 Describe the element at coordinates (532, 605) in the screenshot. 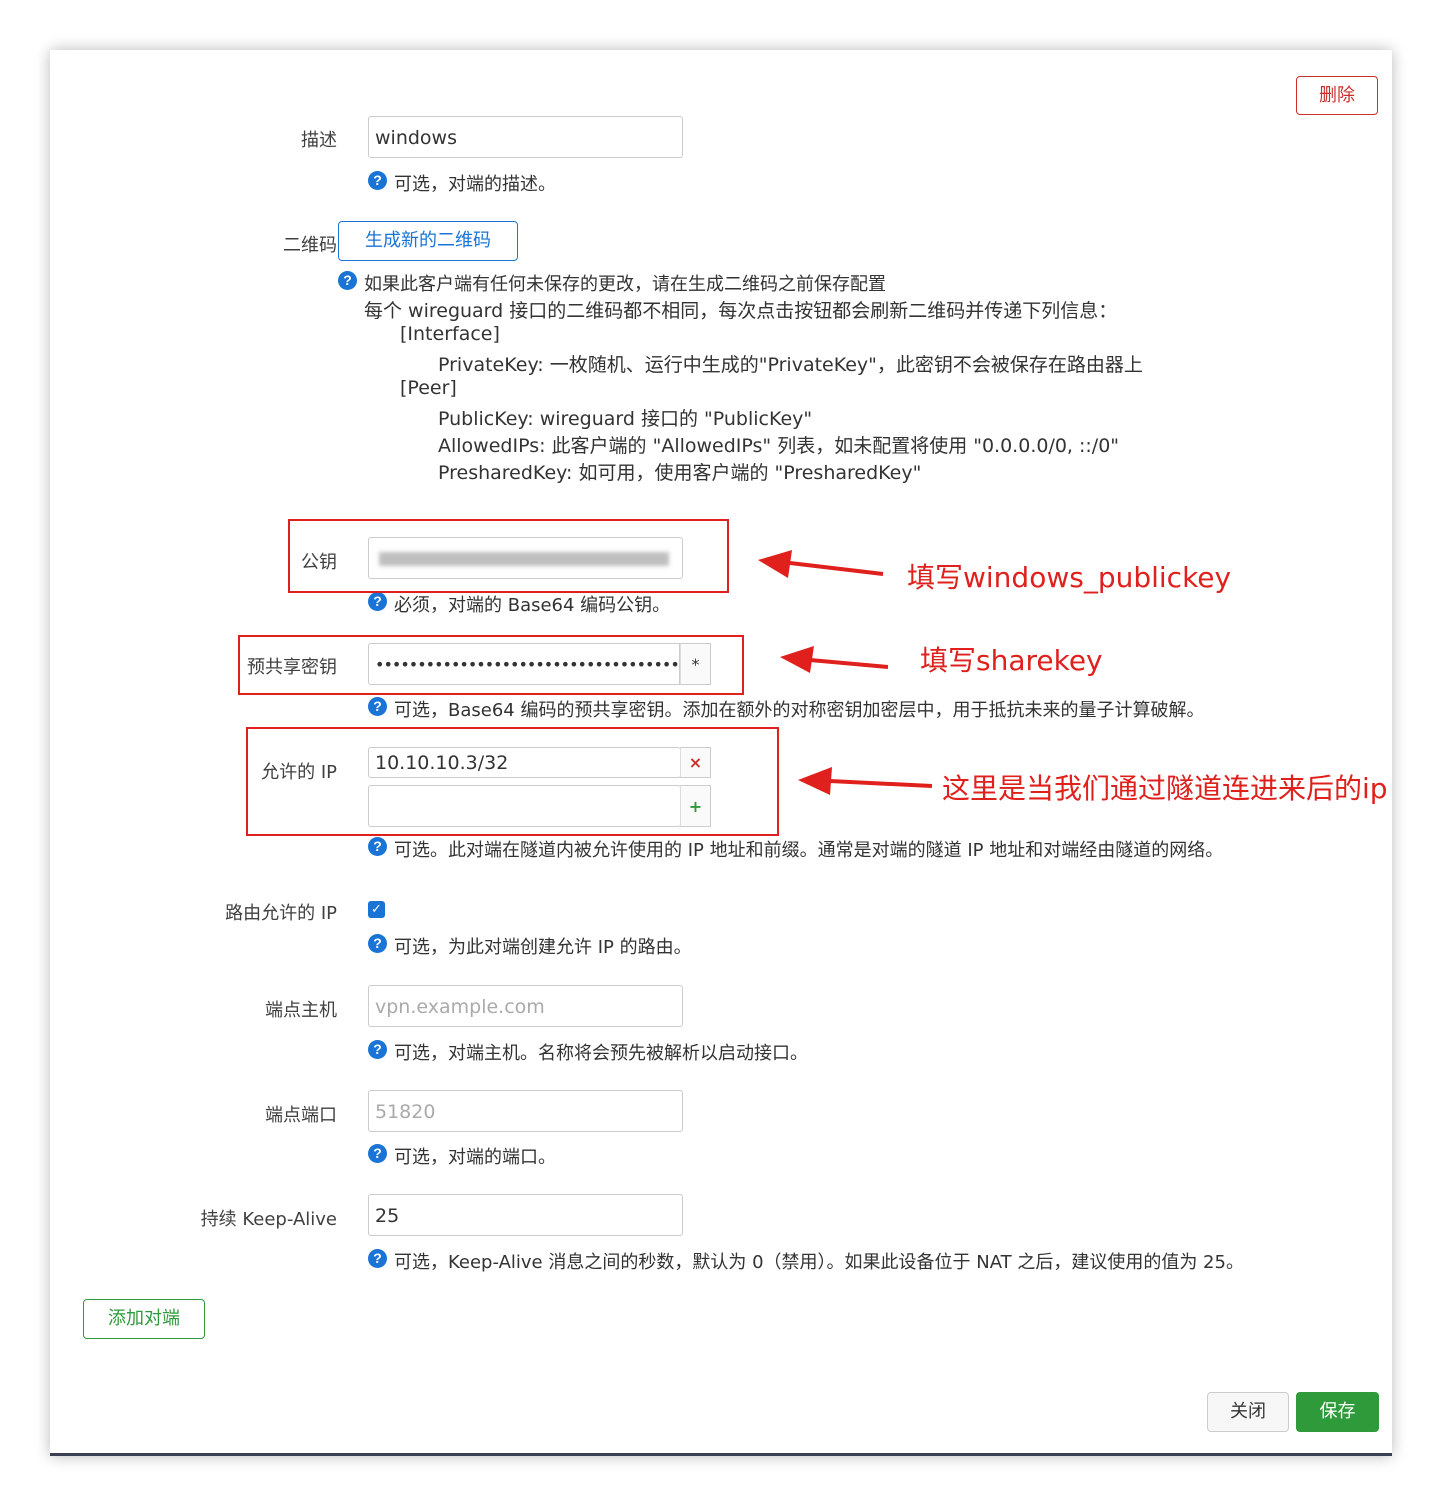

I see `public-key-help-text: 必须，对端的 Base64 编码公钥。` at that location.